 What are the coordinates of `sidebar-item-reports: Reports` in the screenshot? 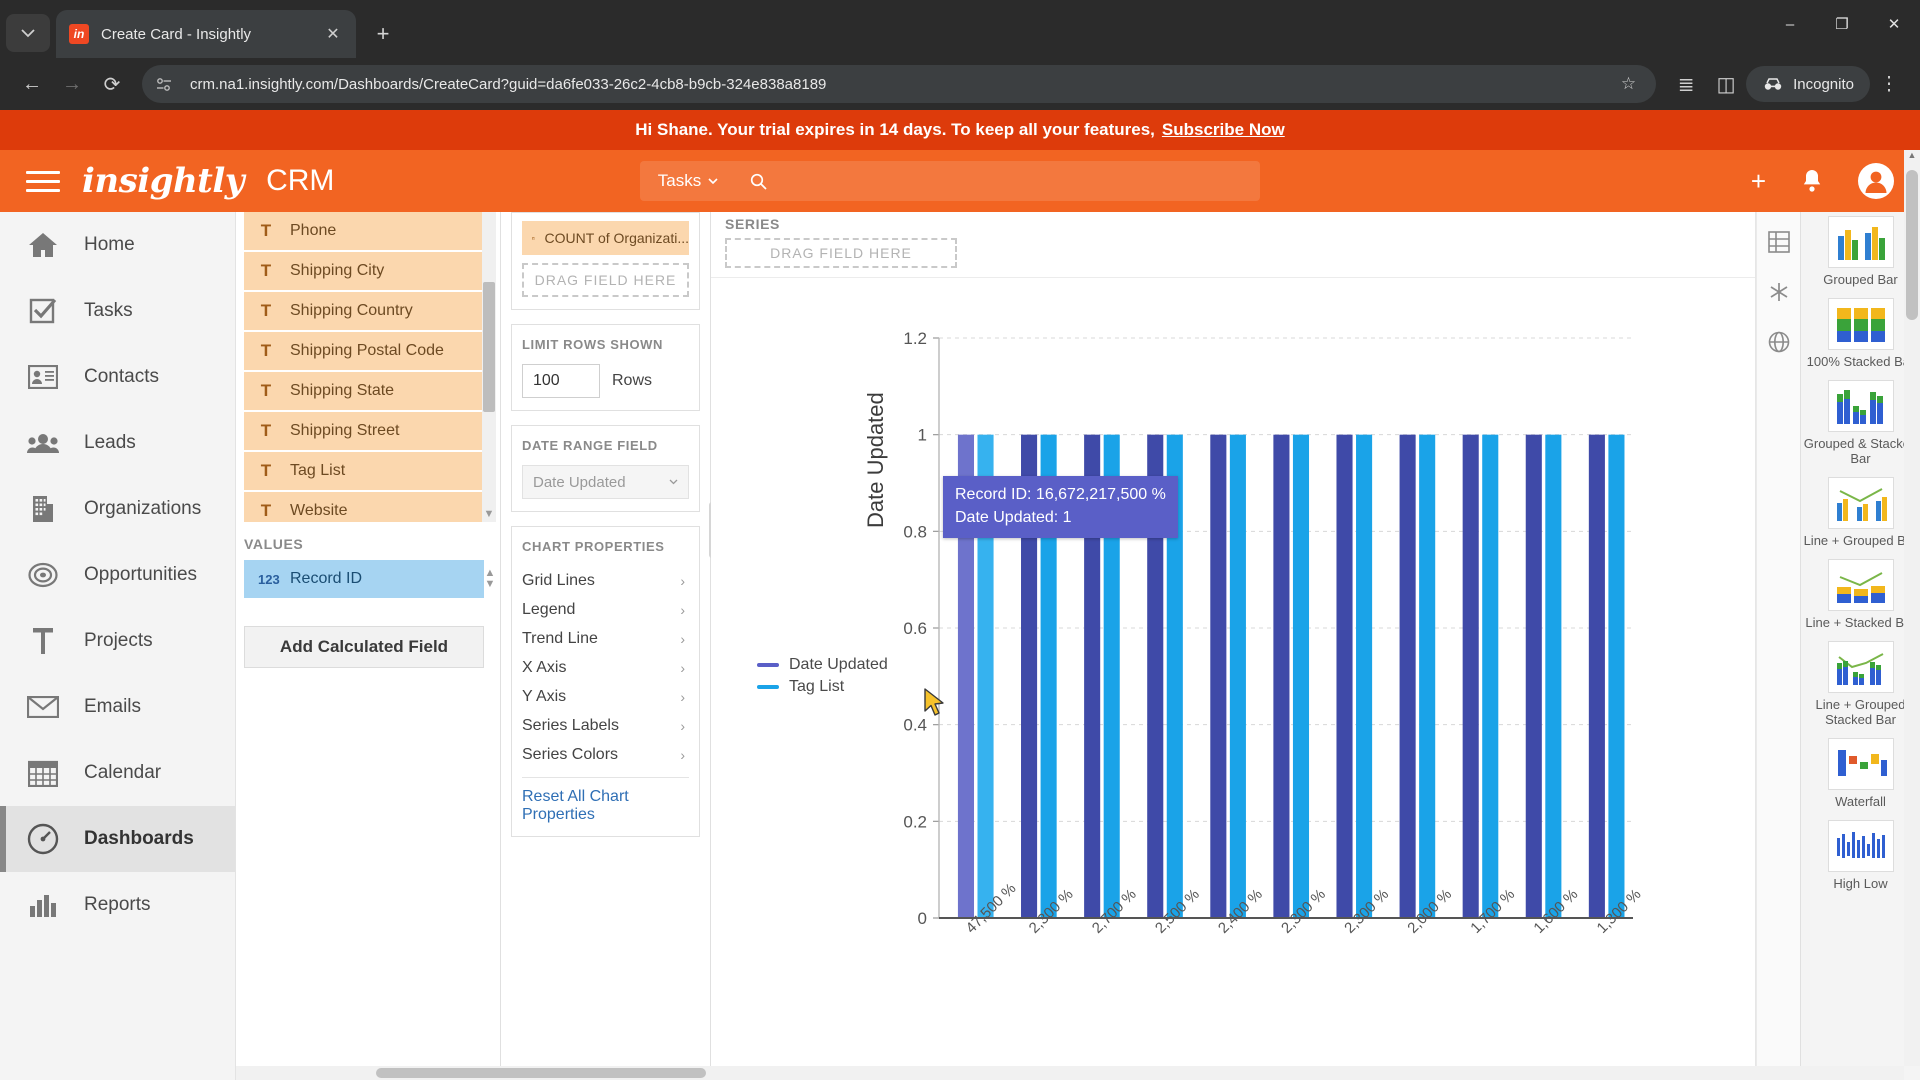 It's located at (117, 905).